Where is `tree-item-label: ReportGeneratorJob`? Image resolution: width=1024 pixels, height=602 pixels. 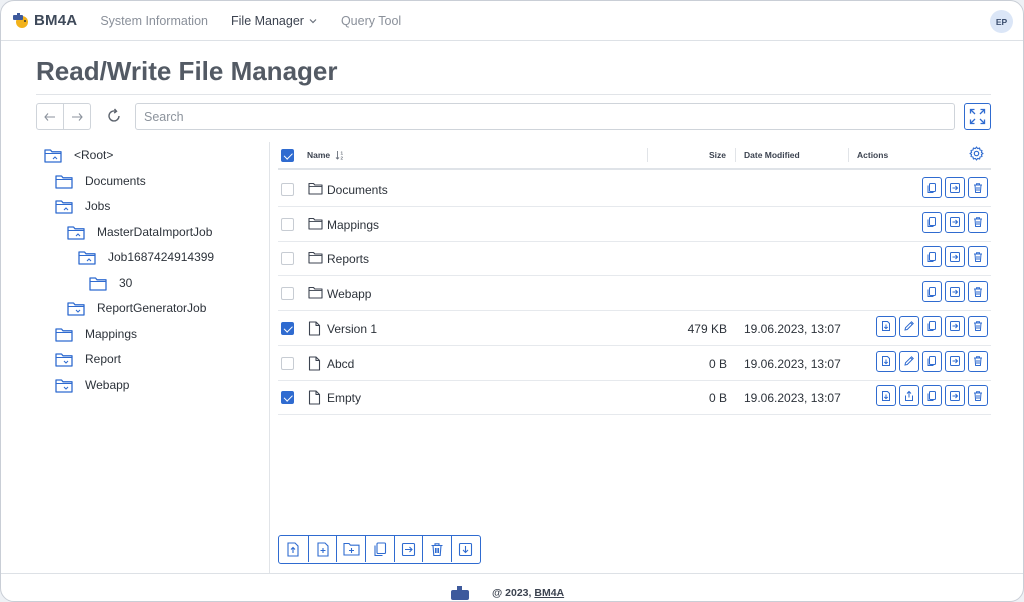
tree-item-label: ReportGeneratorJob is located at coordinates (152, 308).